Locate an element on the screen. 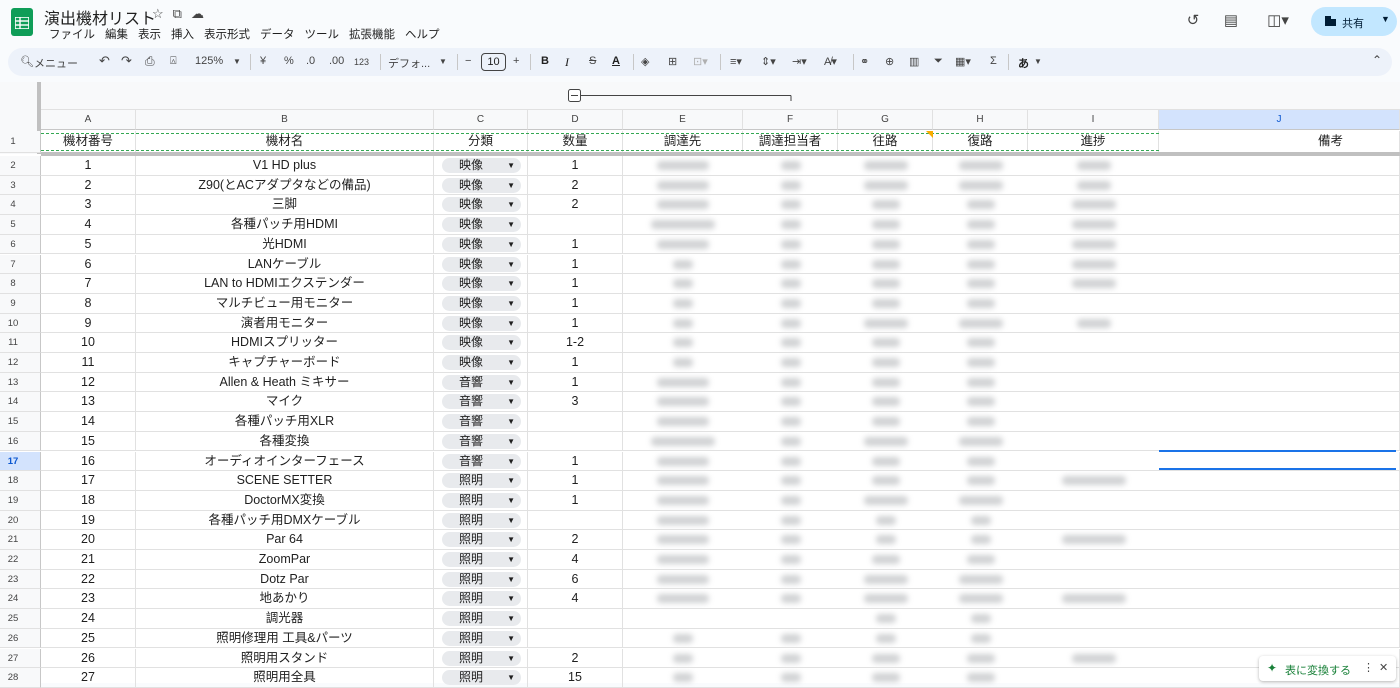 The image size is (1400, 688). equipment-name-cell: マルチビュー用モニター is located at coordinates (285, 303).